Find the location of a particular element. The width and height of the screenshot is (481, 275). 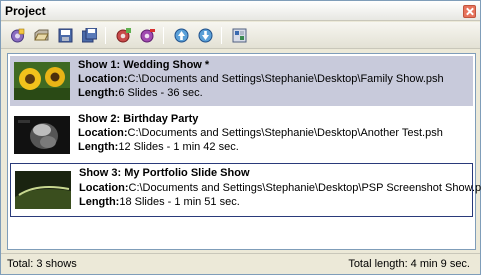

new-show-icon is located at coordinates (18, 35).